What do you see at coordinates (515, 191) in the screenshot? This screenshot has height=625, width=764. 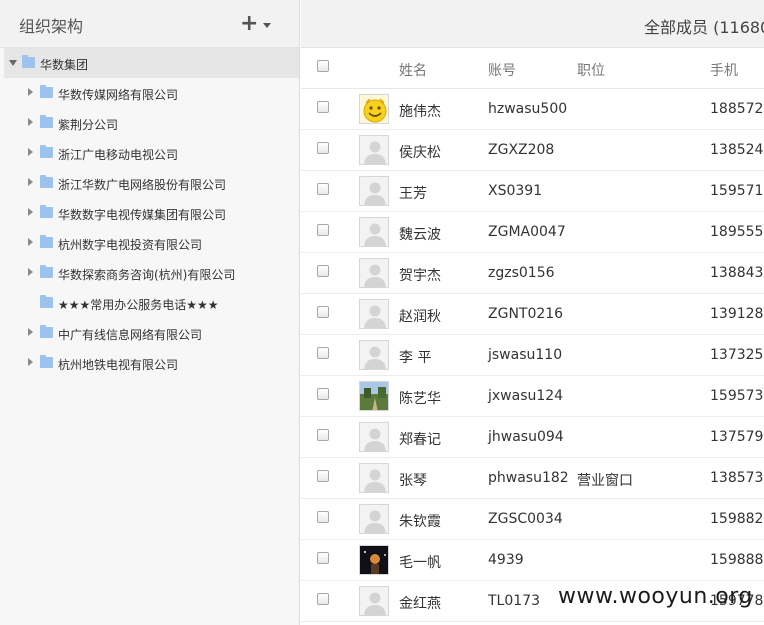 I see `member-account: XS0391` at bounding box center [515, 191].